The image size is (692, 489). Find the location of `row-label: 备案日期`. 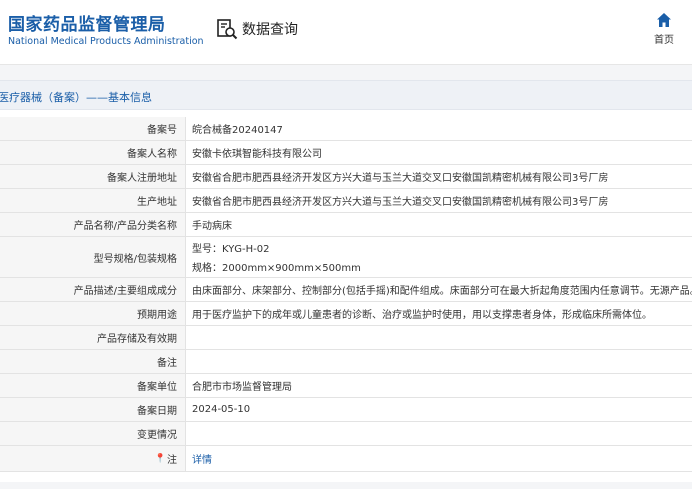

row-label: 备案日期 is located at coordinates (93, 409).